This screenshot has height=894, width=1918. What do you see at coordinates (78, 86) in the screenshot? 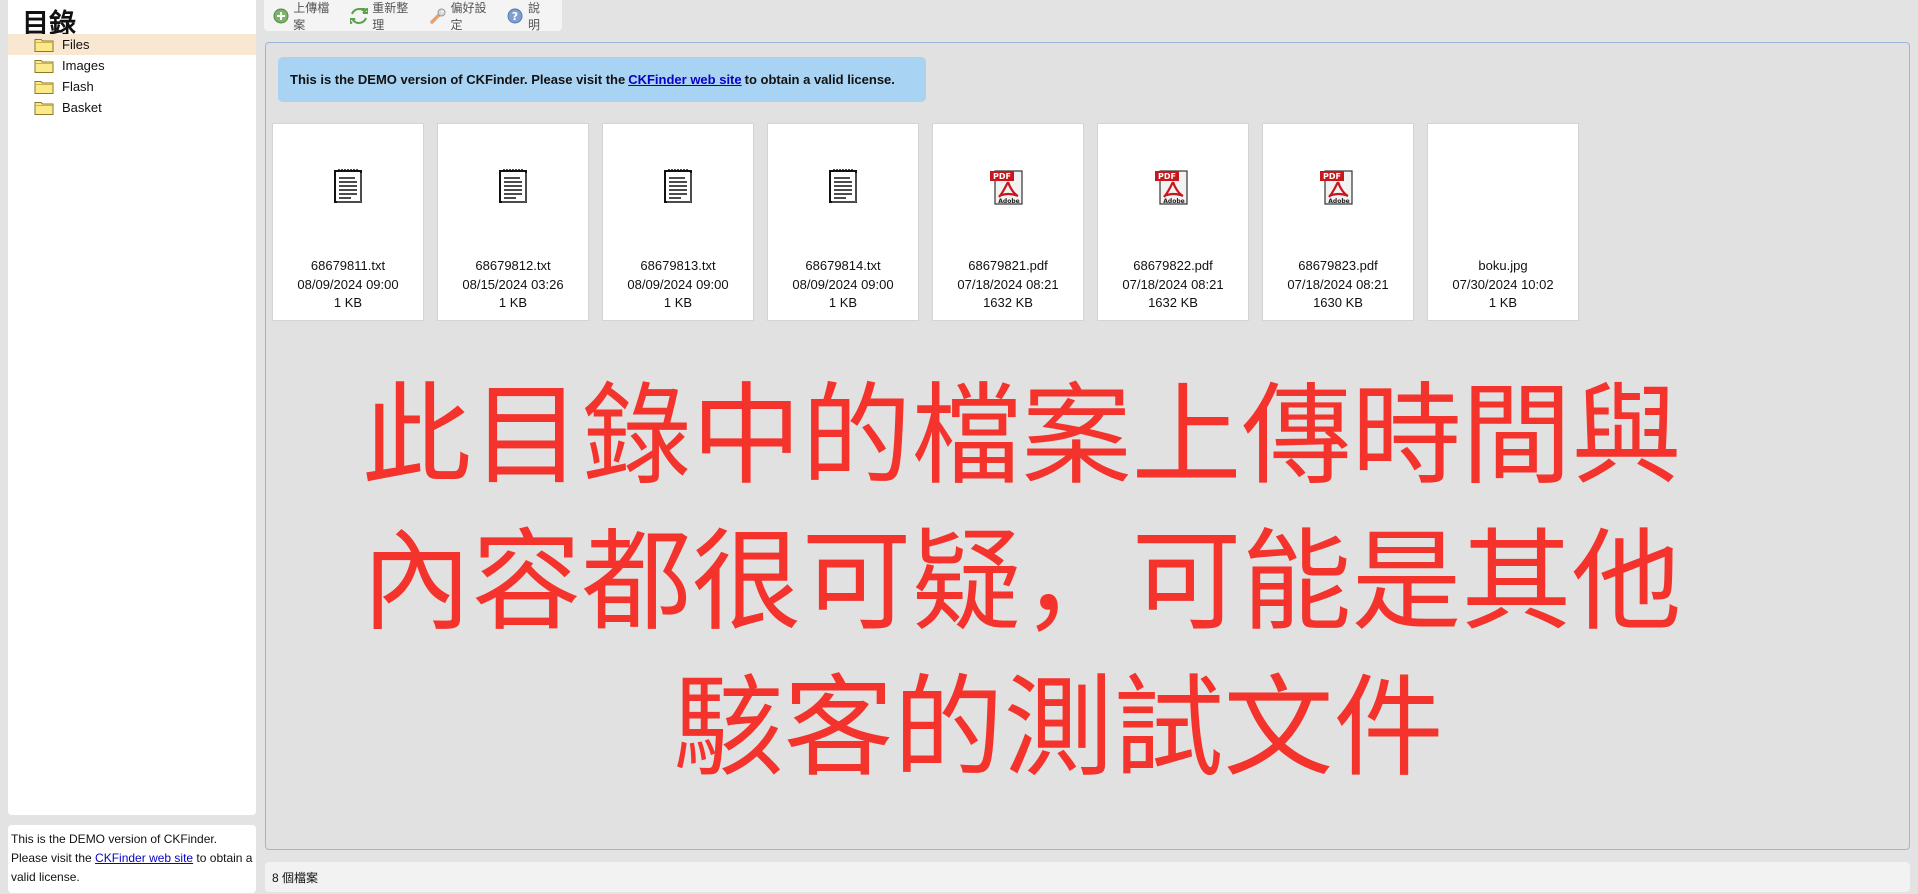
I see `folder-label: Flash` at bounding box center [78, 86].